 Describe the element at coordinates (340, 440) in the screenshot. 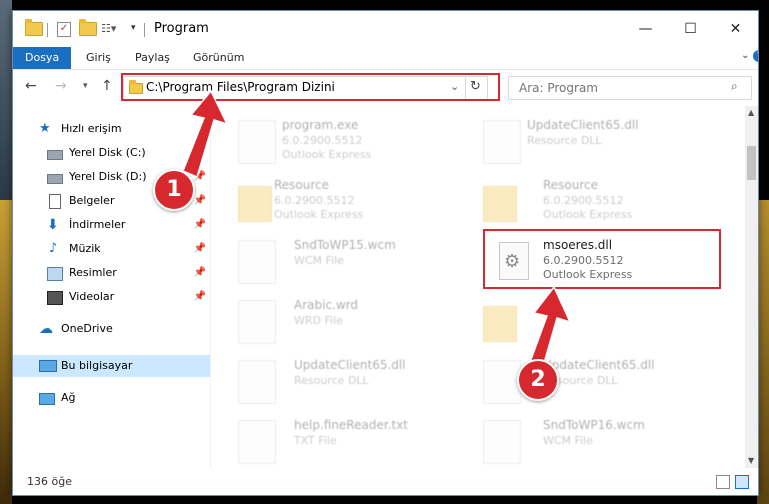

I see `file-item: help.fineReader.txt TXT File` at that location.